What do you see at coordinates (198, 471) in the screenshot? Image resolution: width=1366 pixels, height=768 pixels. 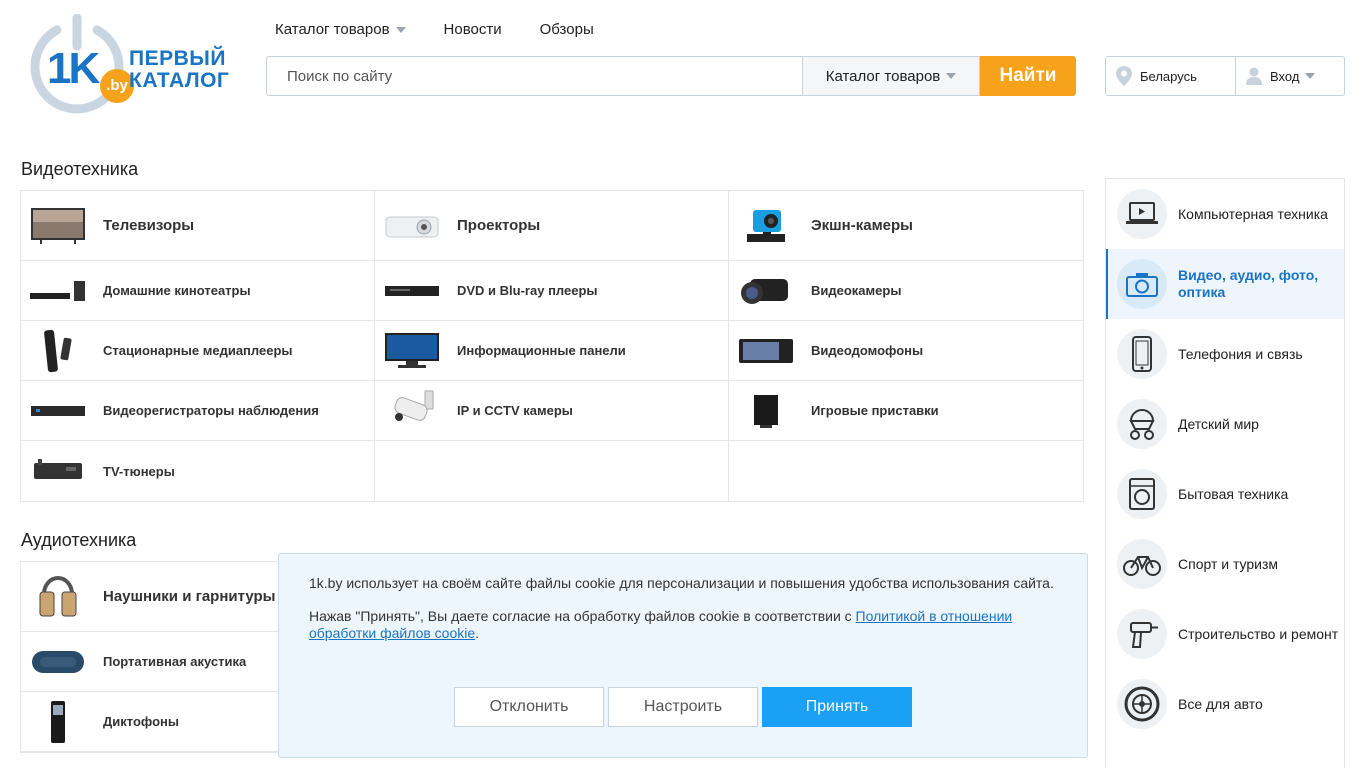 I see `category-item: TV-тюнеры` at bounding box center [198, 471].